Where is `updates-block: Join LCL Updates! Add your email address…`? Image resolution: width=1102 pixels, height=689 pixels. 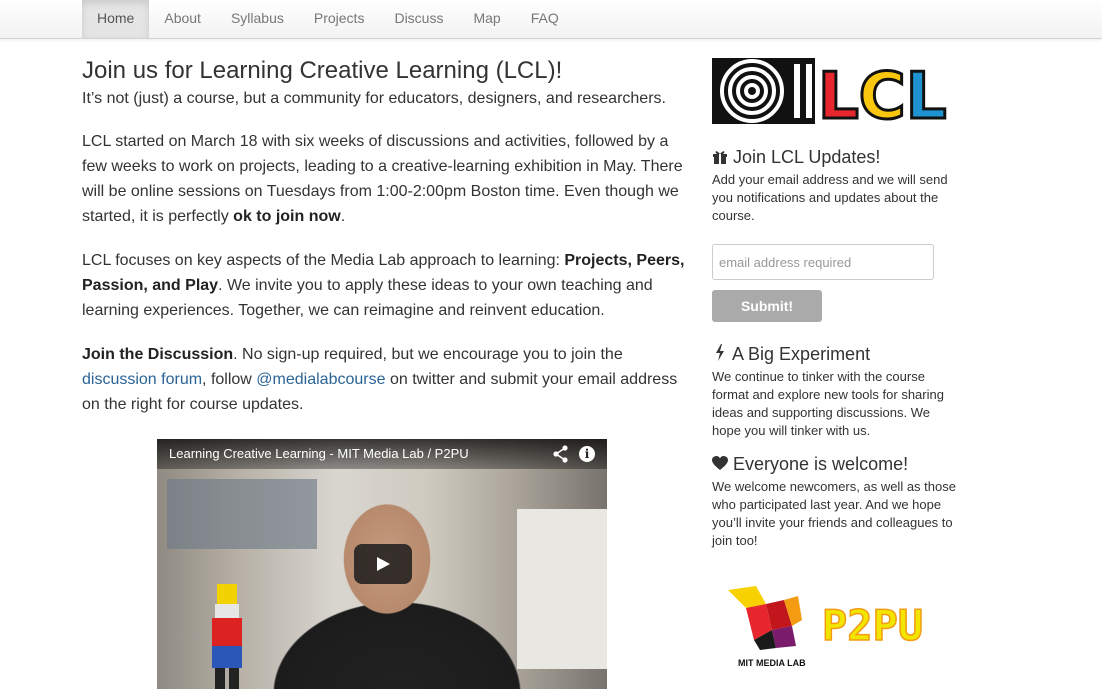 updates-block: Join LCL Updates! Add your email address… is located at coordinates (837, 185).